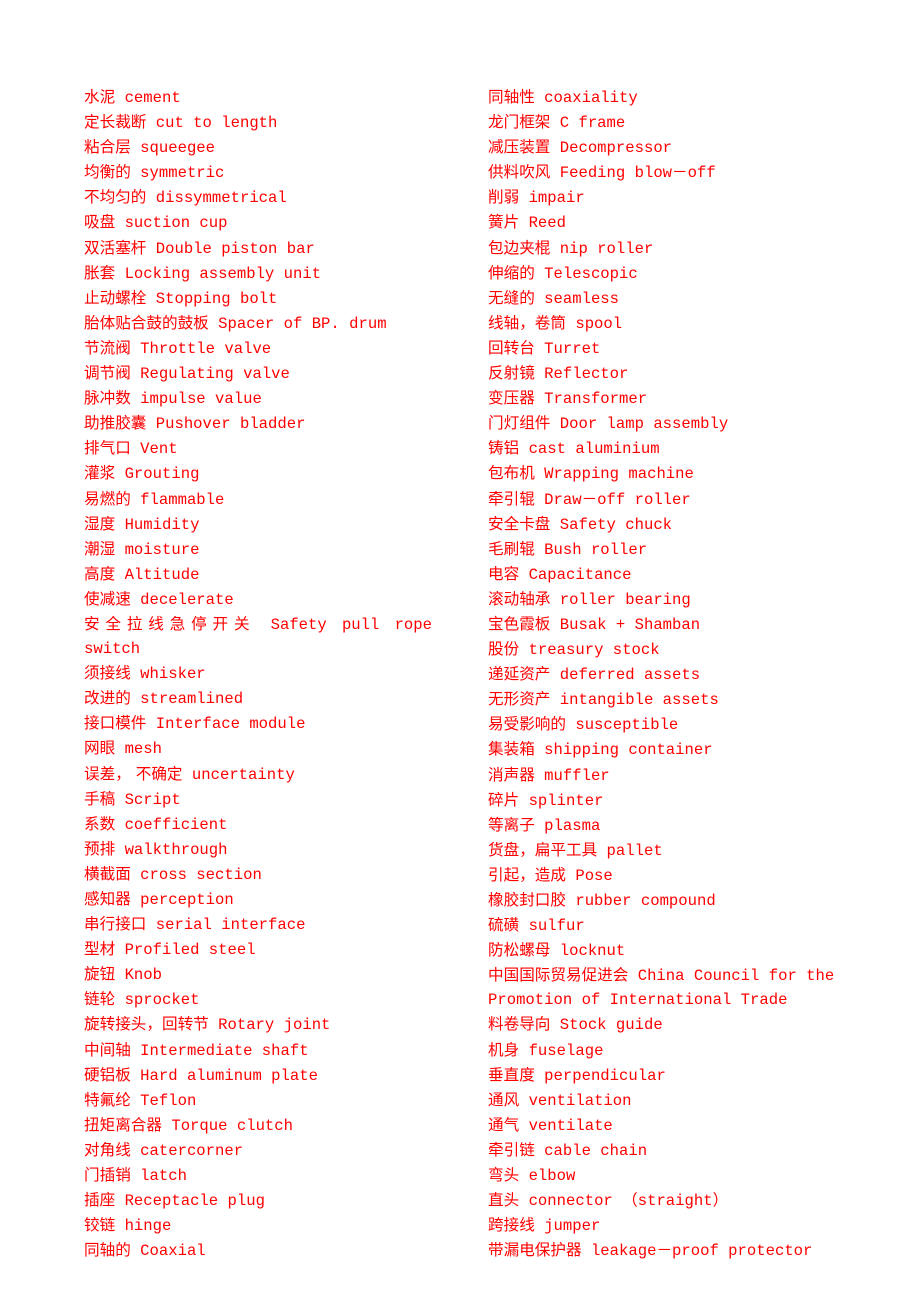 The height and width of the screenshot is (1302, 920). Describe the element at coordinates (100, 748) in the screenshot. I see `term-chinese: 网眼` at that location.